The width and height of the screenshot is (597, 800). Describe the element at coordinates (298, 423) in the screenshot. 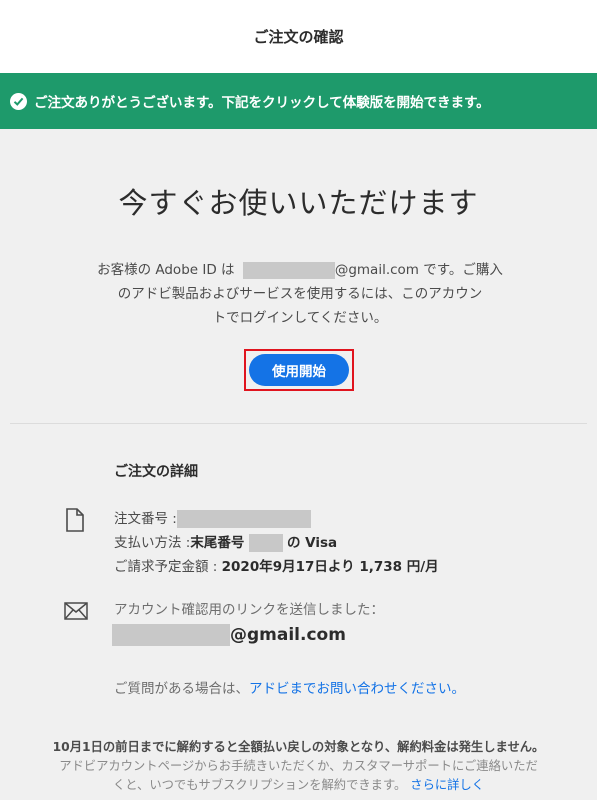

I see `section-divider` at that location.